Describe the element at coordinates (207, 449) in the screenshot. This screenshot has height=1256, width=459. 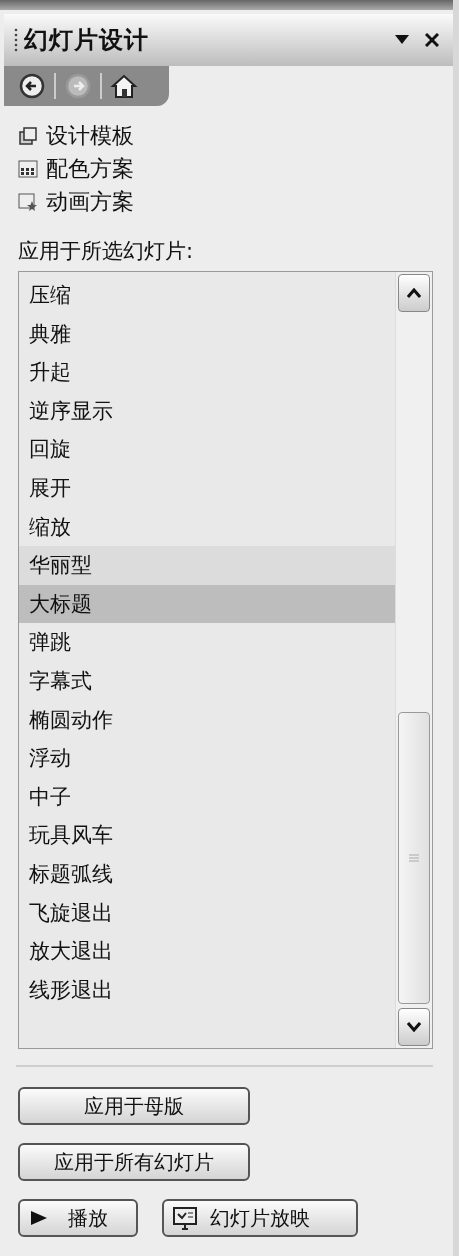
I see `list-item: 回旋` at that location.